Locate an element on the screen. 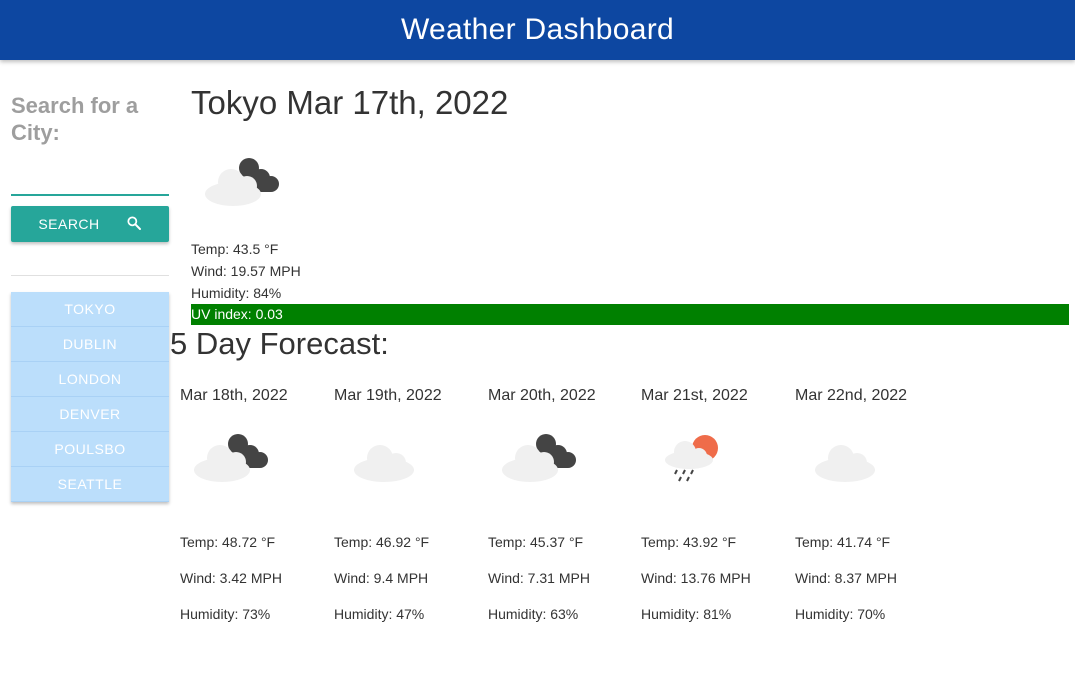 Image resolution: width=1075 pixels, height=676 pixels. search-button: SEARCH is located at coordinates (90, 224).